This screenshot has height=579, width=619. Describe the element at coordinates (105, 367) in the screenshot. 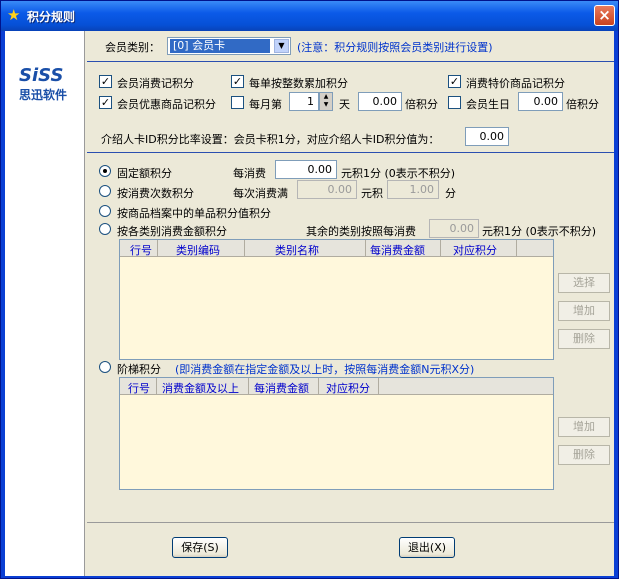

I see `ladder-radio` at that location.